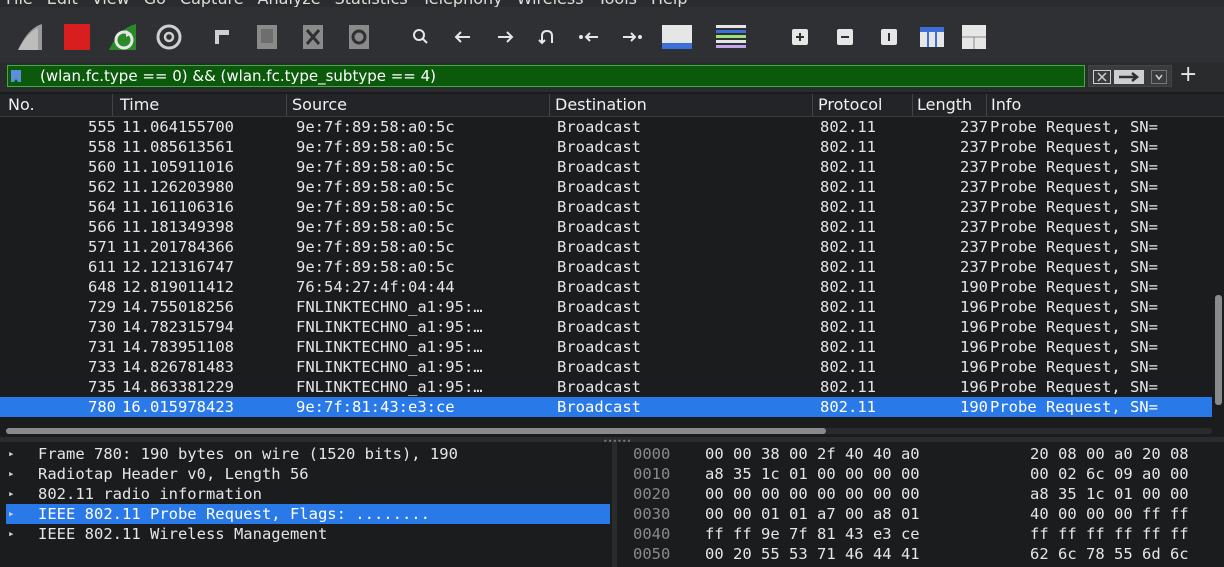 This screenshot has width=1224, height=567. I want to click on go-to-packet-icon, so click(547, 37).